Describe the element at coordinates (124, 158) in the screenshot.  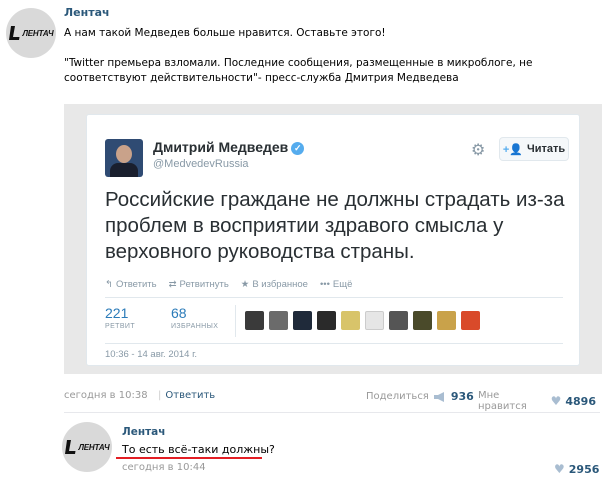
I see `tweet-author-avatar` at that location.